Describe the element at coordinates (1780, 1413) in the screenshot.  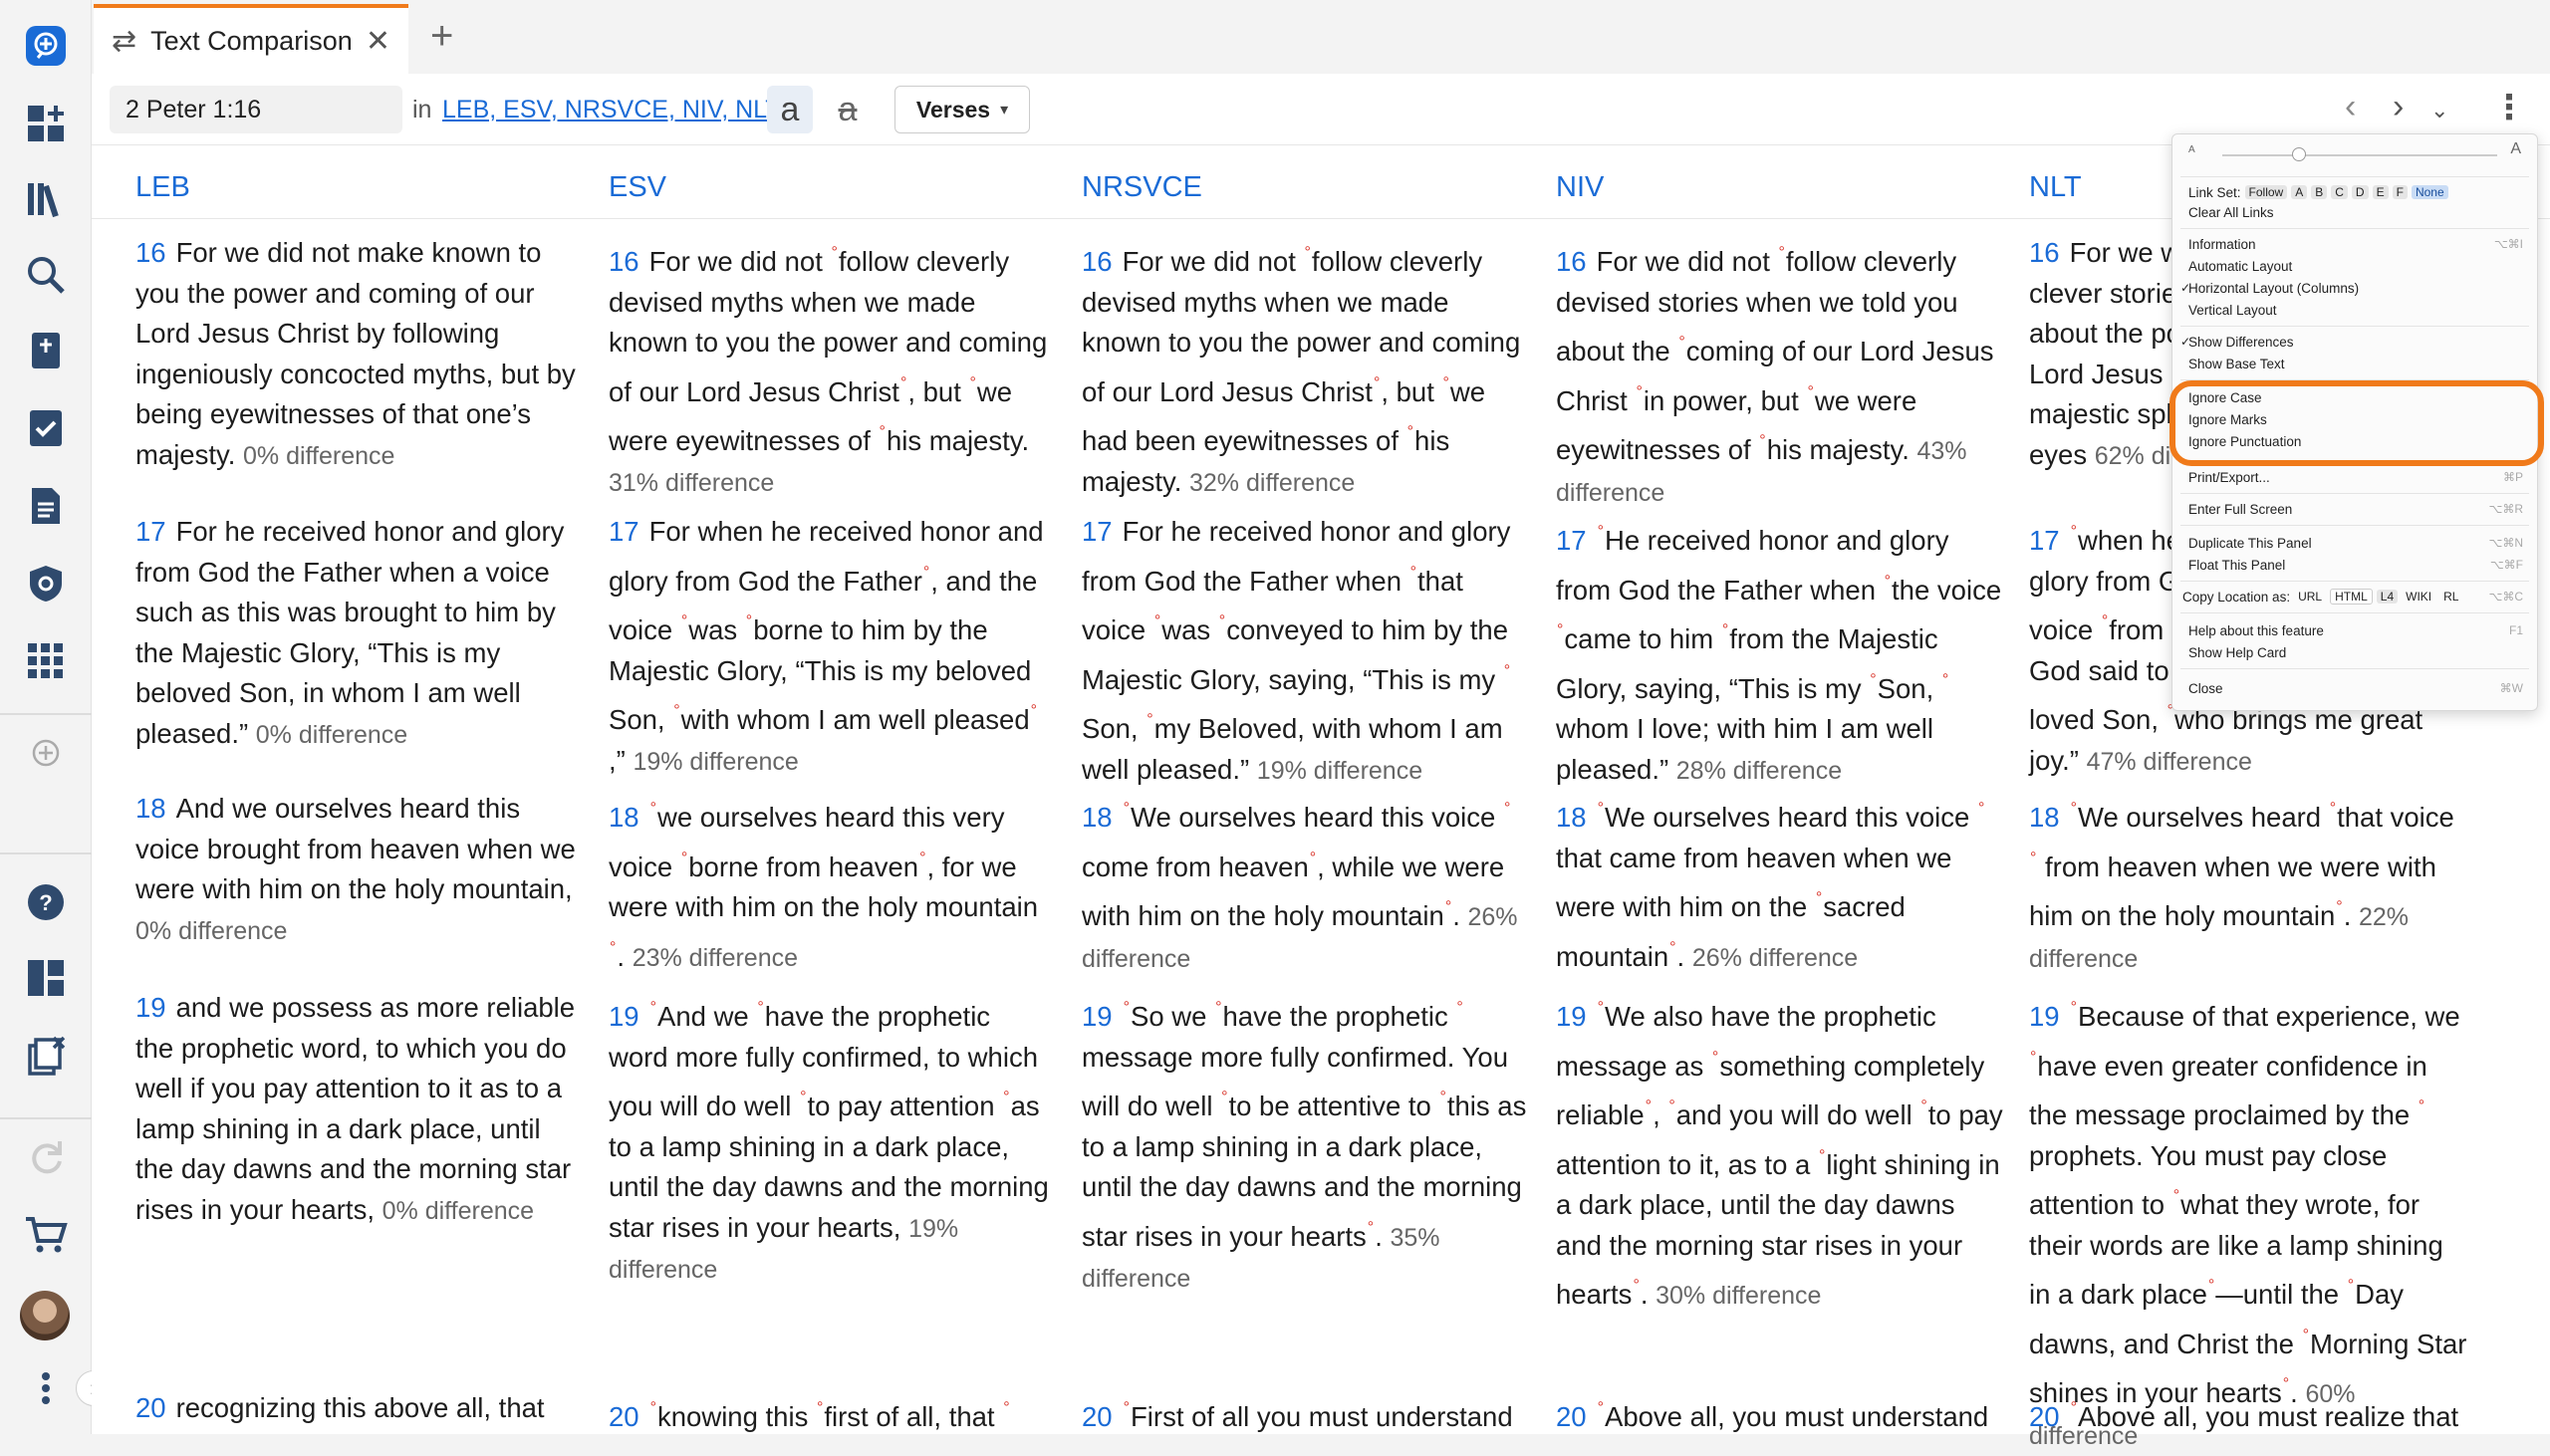
I see `verse-niv-20: 20 °Above all, you must understand` at that location.